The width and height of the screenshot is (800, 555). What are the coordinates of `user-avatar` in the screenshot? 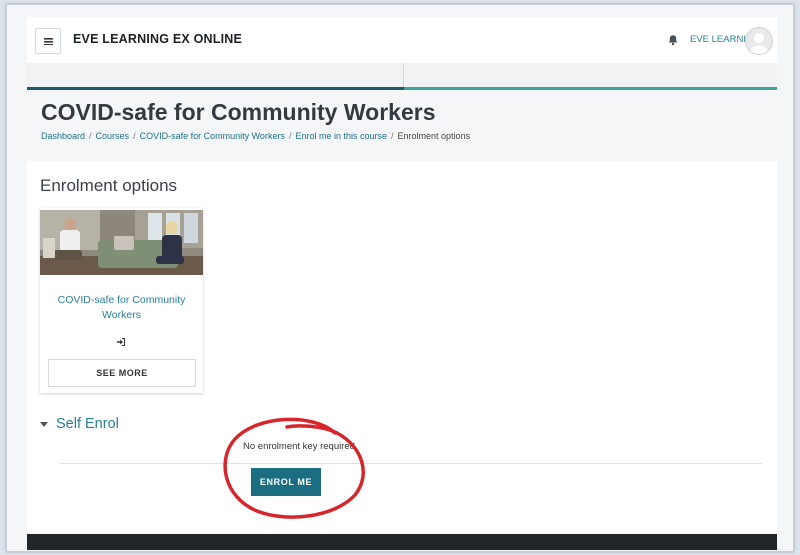 It's located at (759, 41).